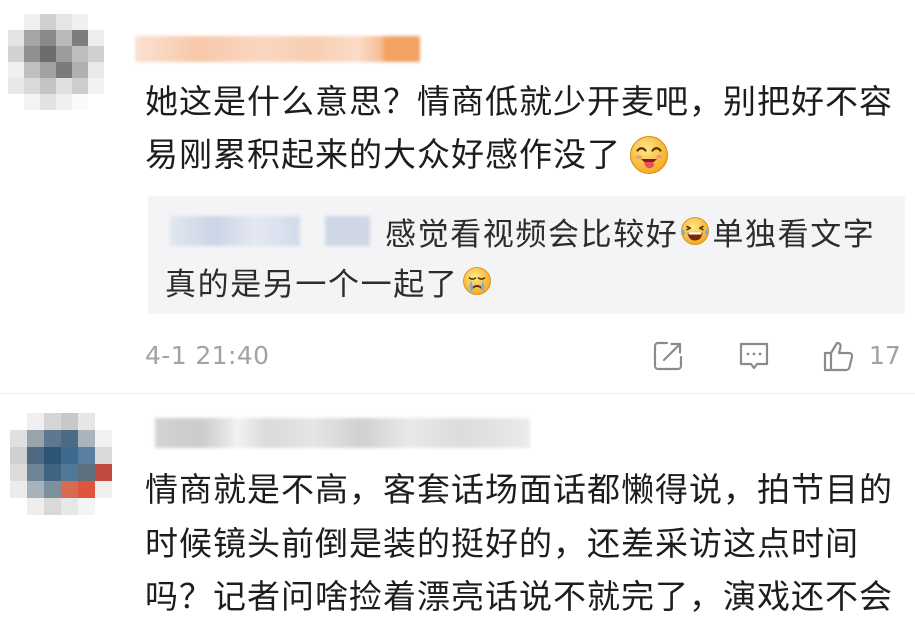 This screenshot has height=624, width=915. Describe the element at coordinates (885, 355) in the screenshot. I see `like-count: 17` at that location.